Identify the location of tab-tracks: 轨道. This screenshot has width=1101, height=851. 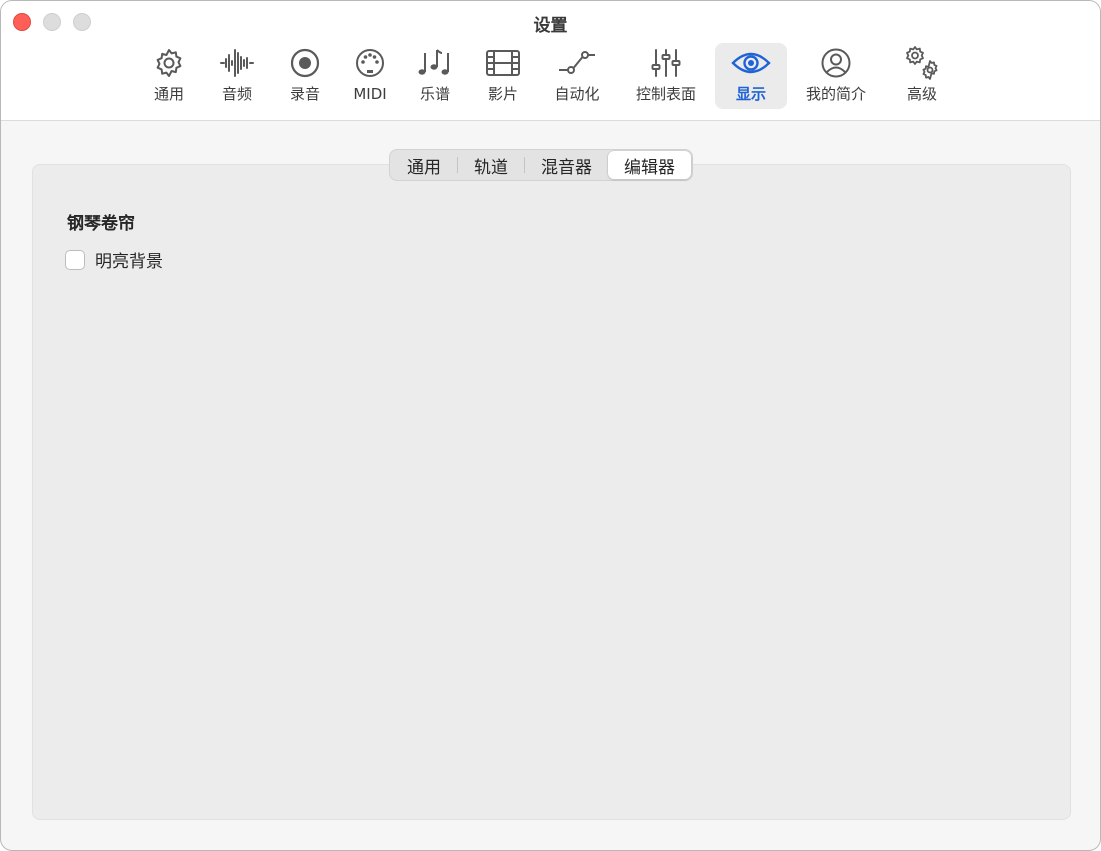
(491, 165).